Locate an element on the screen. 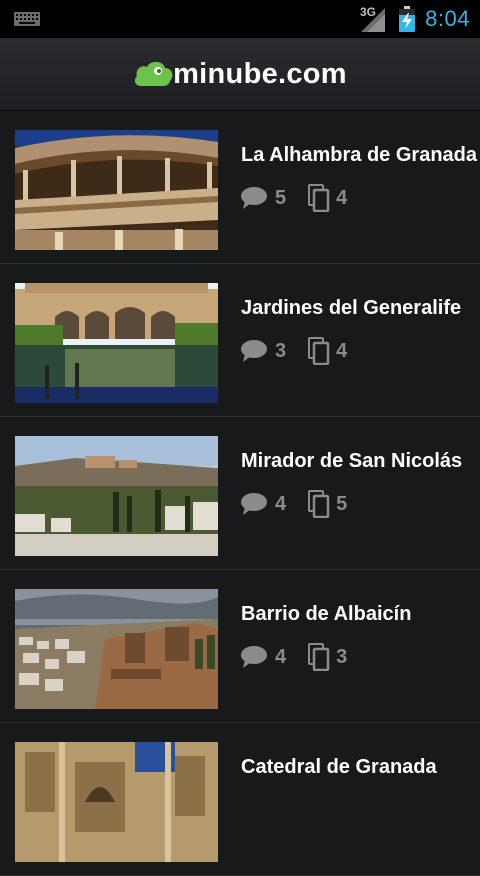 Image resolution: width=480 pixels, height=876 pixels. minube-logo: minube.com is located at coordinates (240, 74).